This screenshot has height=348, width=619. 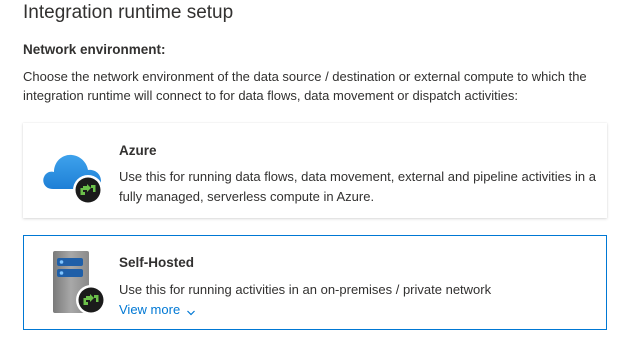 What do you see at coordinates (78, 282) in the screenshot?
I see `server-icon` at bounding box center [78, 282].